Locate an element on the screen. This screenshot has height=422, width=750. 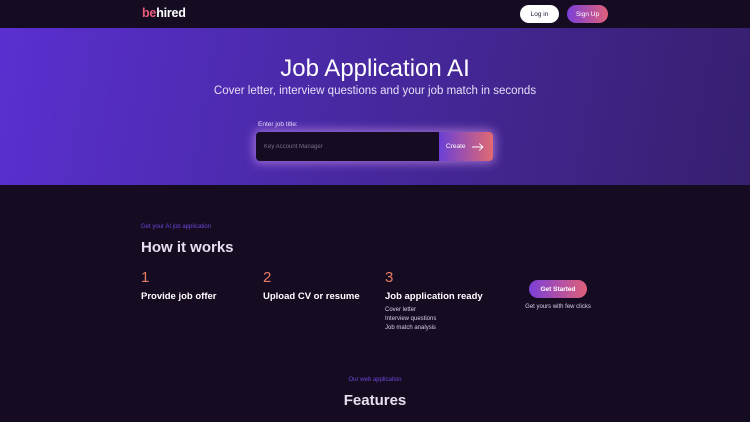
how-it-works-eyebrow: Get your AI job application is located at coordinates (176, 227).